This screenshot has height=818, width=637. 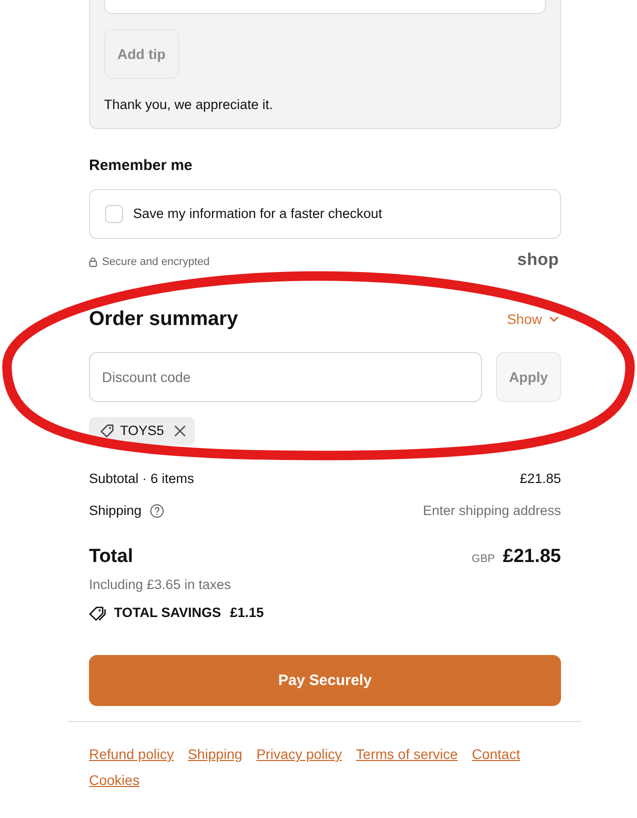 I want to click on order-summary-heading: Order summary, so click(x=163, y=319).